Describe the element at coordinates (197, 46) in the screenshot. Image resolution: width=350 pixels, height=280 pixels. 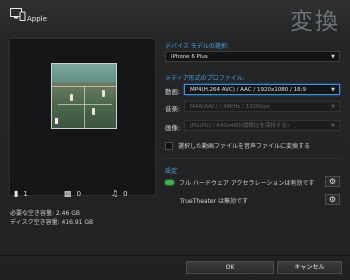
I see `device-model-heading: デバイス モデルの選択:` at that location.